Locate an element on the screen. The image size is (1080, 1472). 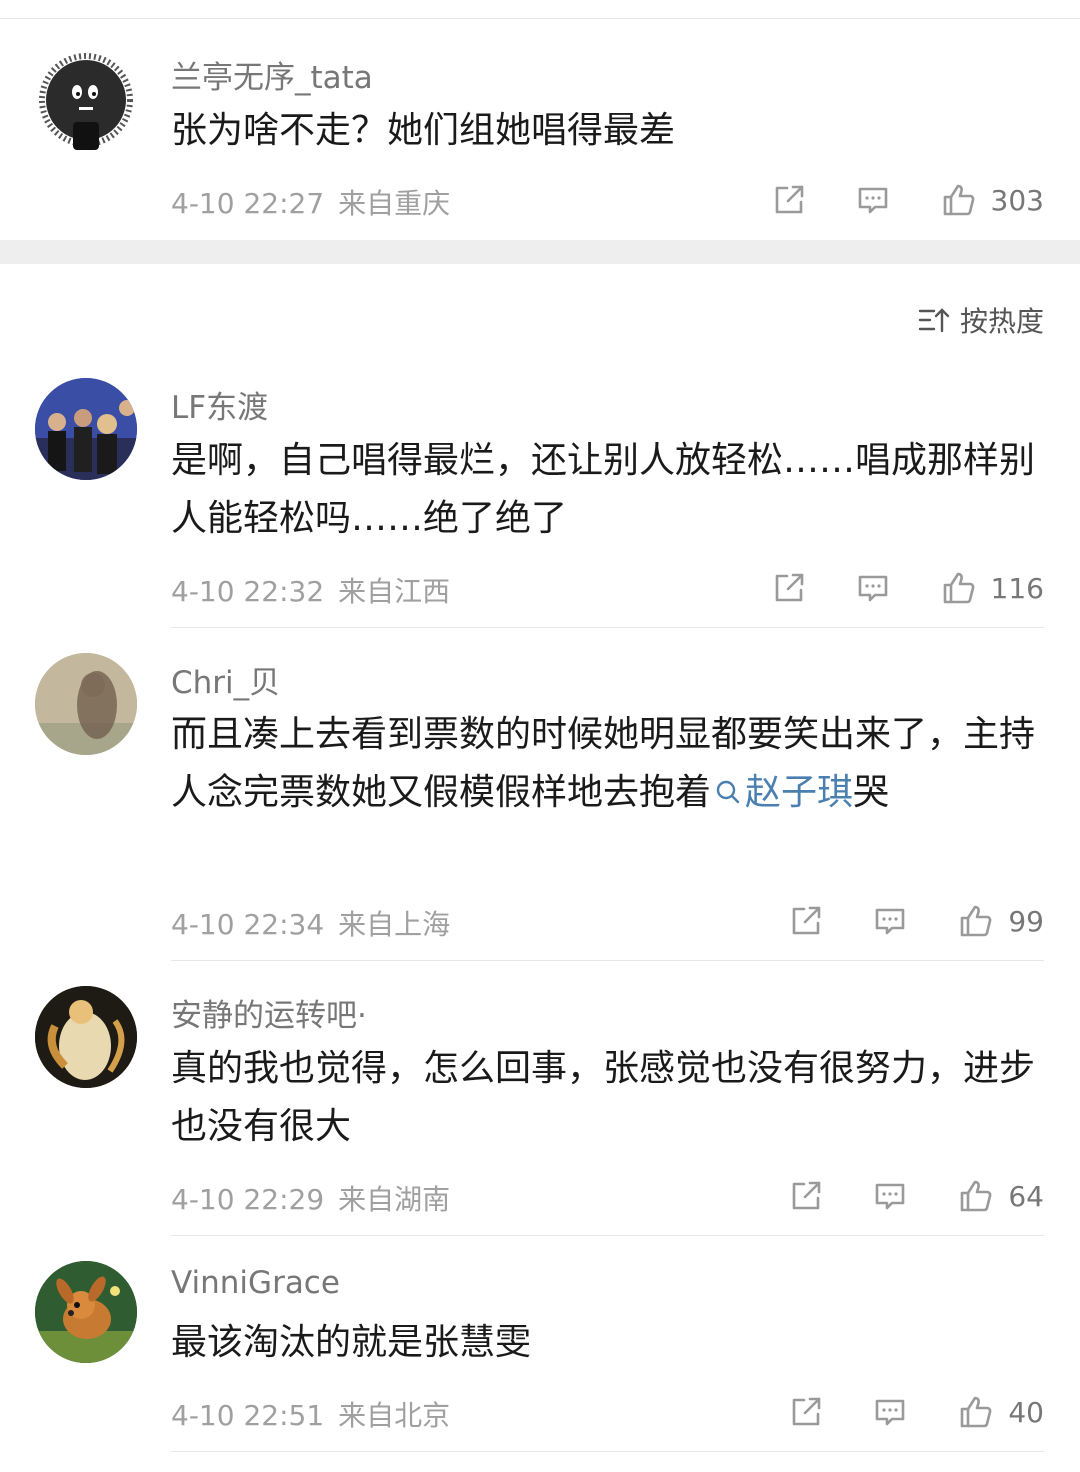
section-separator is located at coordinates (540, 252).